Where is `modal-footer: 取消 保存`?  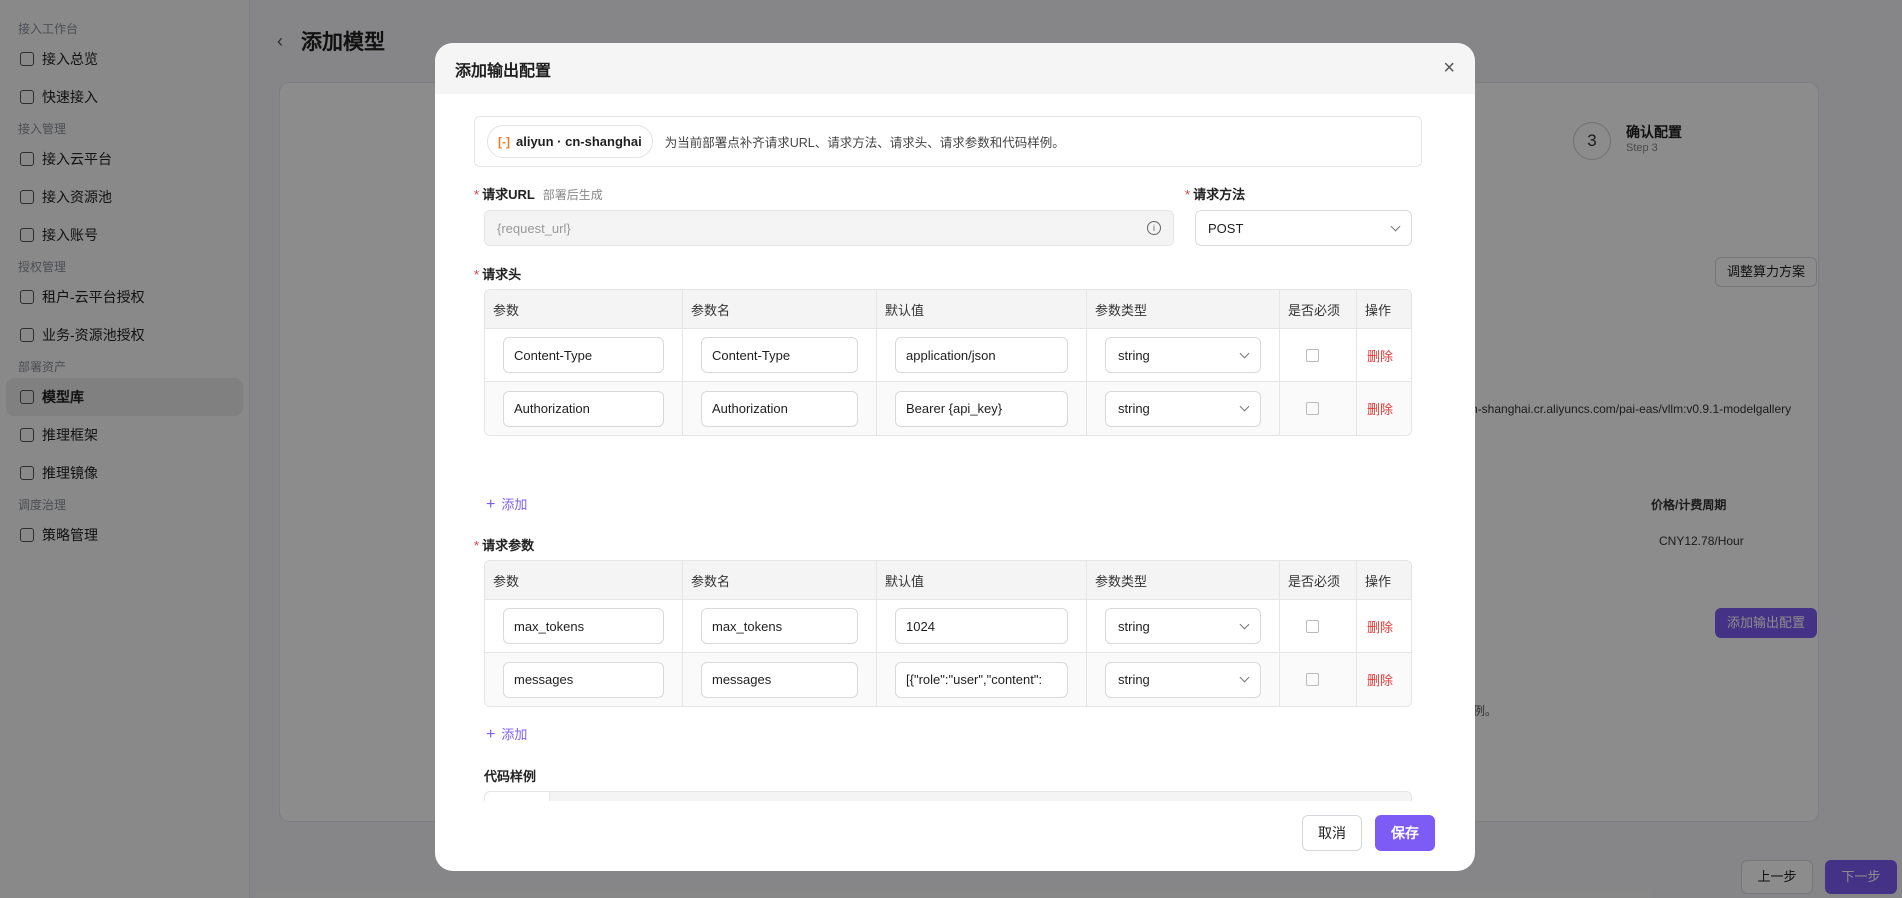 modal-footer: 取消 保存 is located at coordinates (955, 836).